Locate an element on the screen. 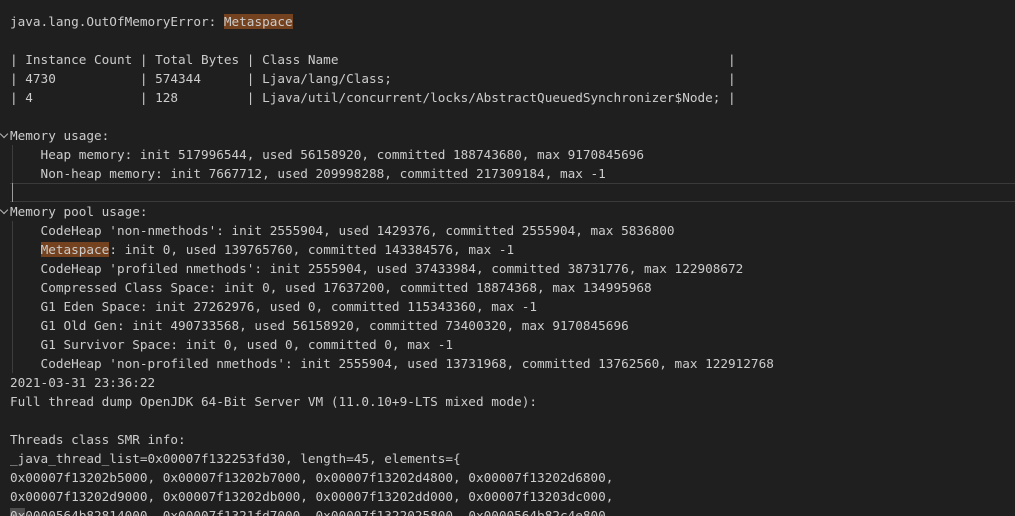  terminal-current-line is located at coordinates (512, 192).